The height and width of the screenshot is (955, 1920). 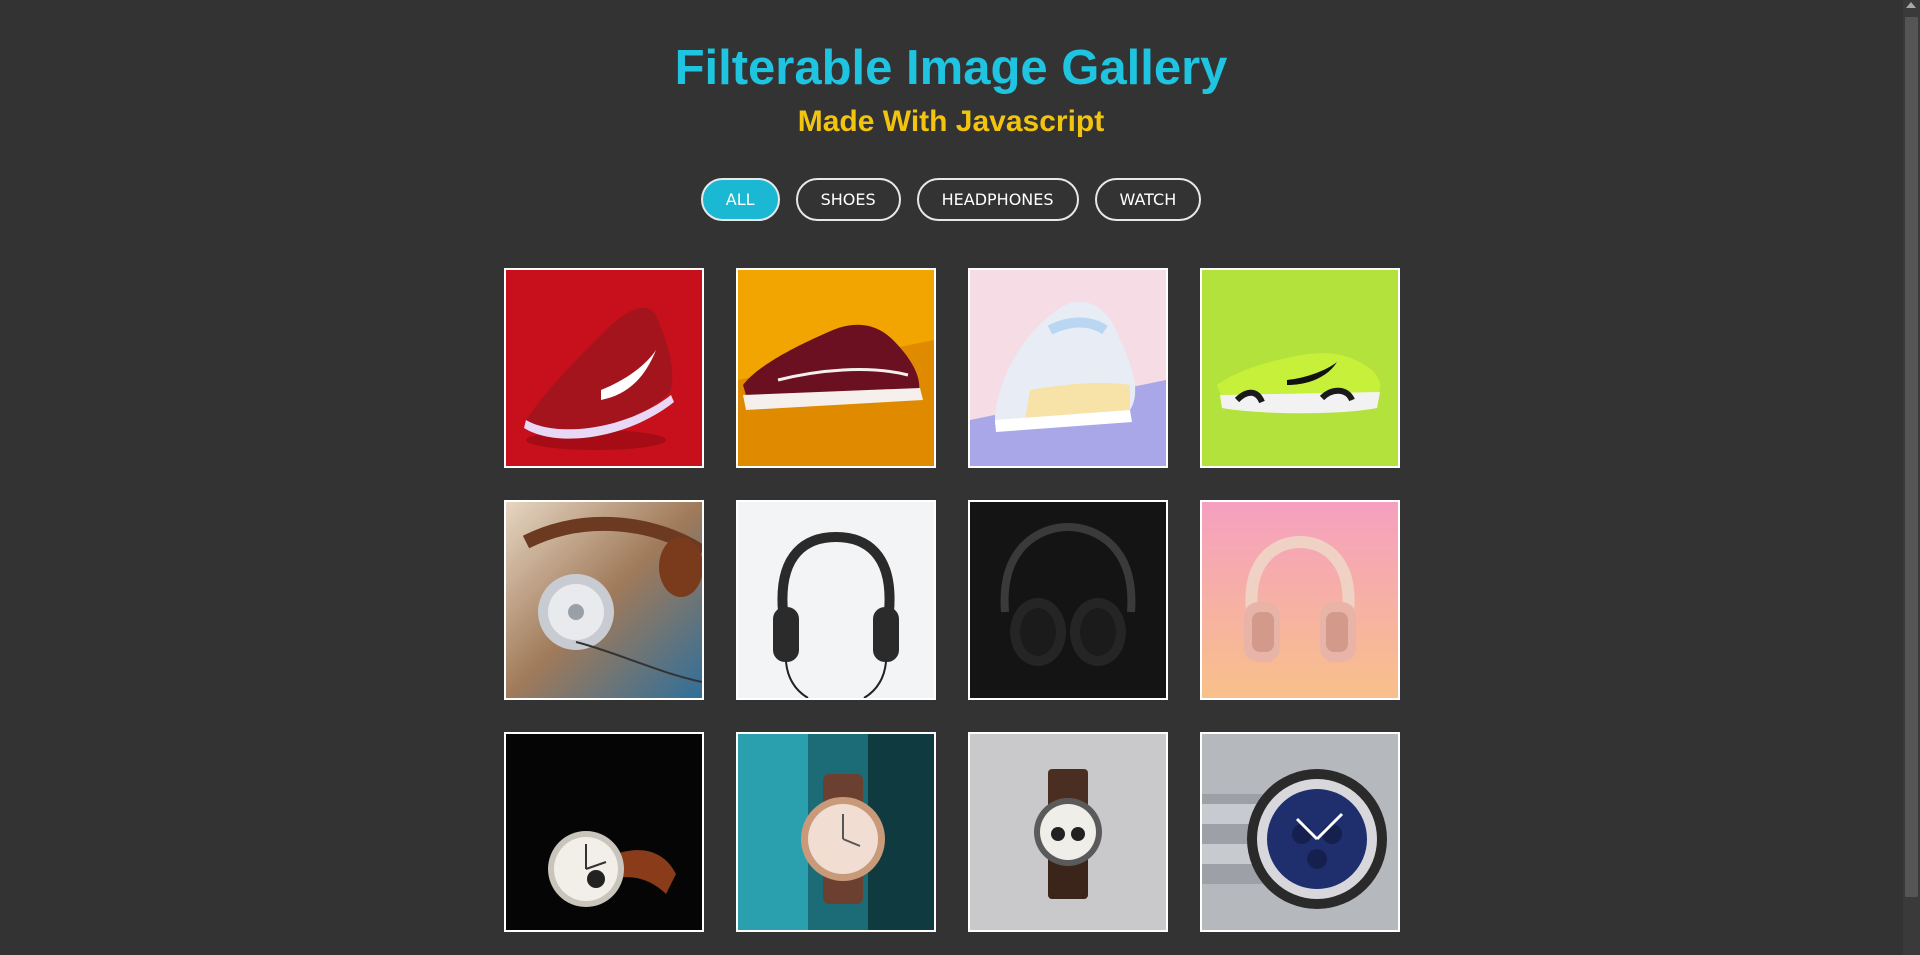 I want to click on filter-watch-button: WATCH, so click(x=1148, y=199).